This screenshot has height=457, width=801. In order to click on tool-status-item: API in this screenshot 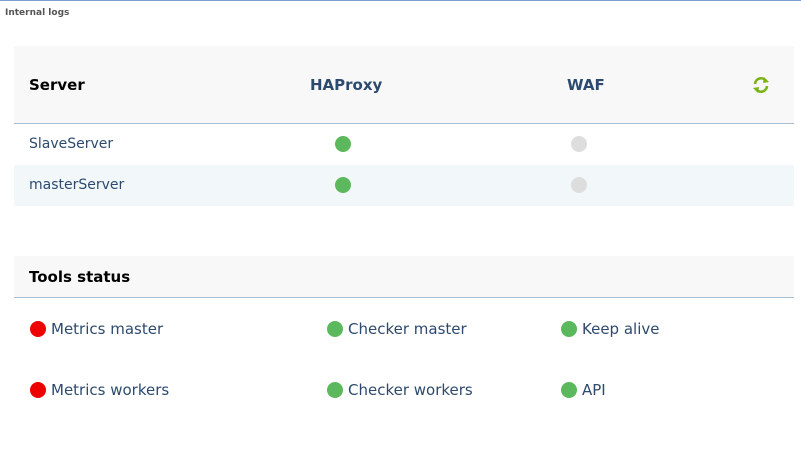, I will do `click(583, 390)`.